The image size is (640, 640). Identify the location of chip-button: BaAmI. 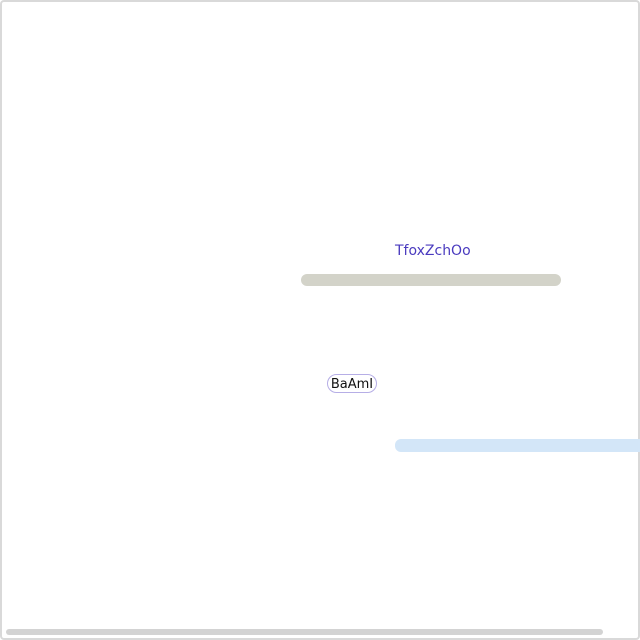
(352, 383).